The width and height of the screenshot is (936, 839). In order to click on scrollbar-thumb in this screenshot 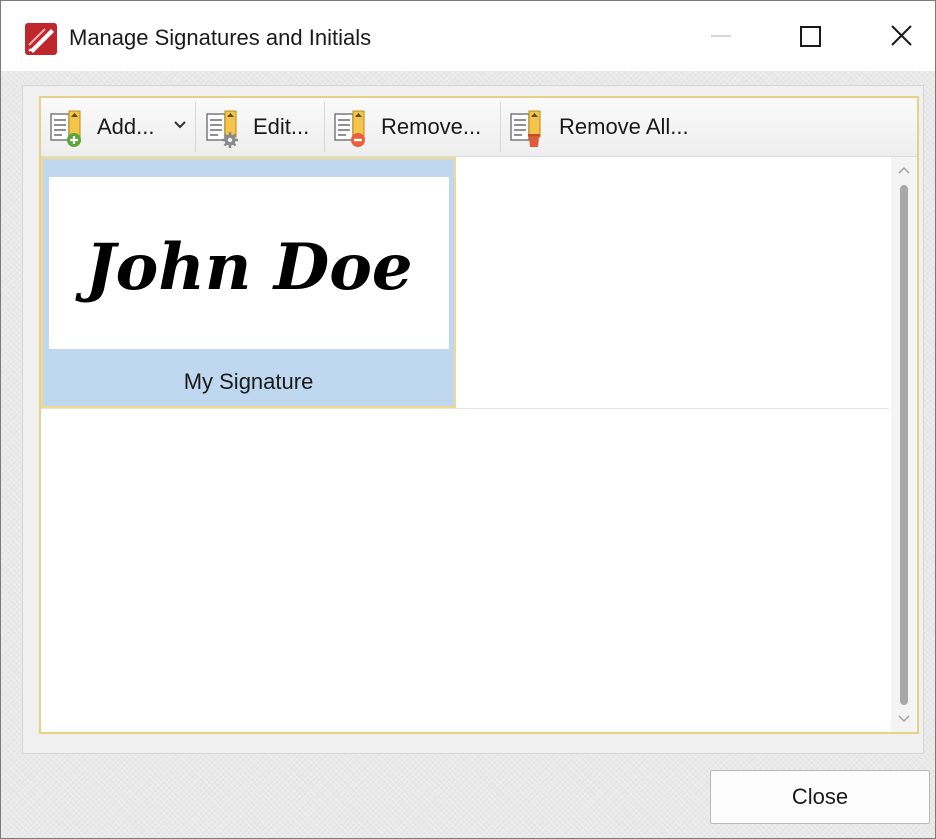, I will do `click(904, 445)`.